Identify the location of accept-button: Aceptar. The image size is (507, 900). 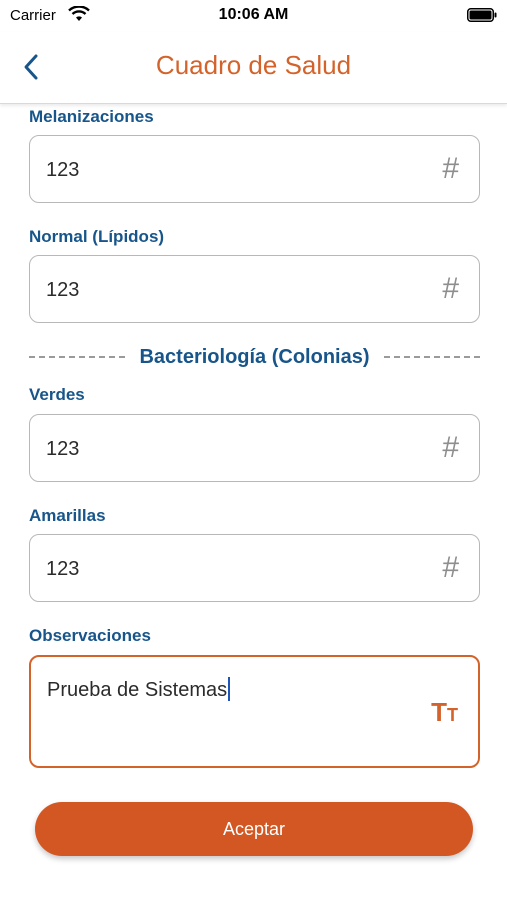
(254, 829).